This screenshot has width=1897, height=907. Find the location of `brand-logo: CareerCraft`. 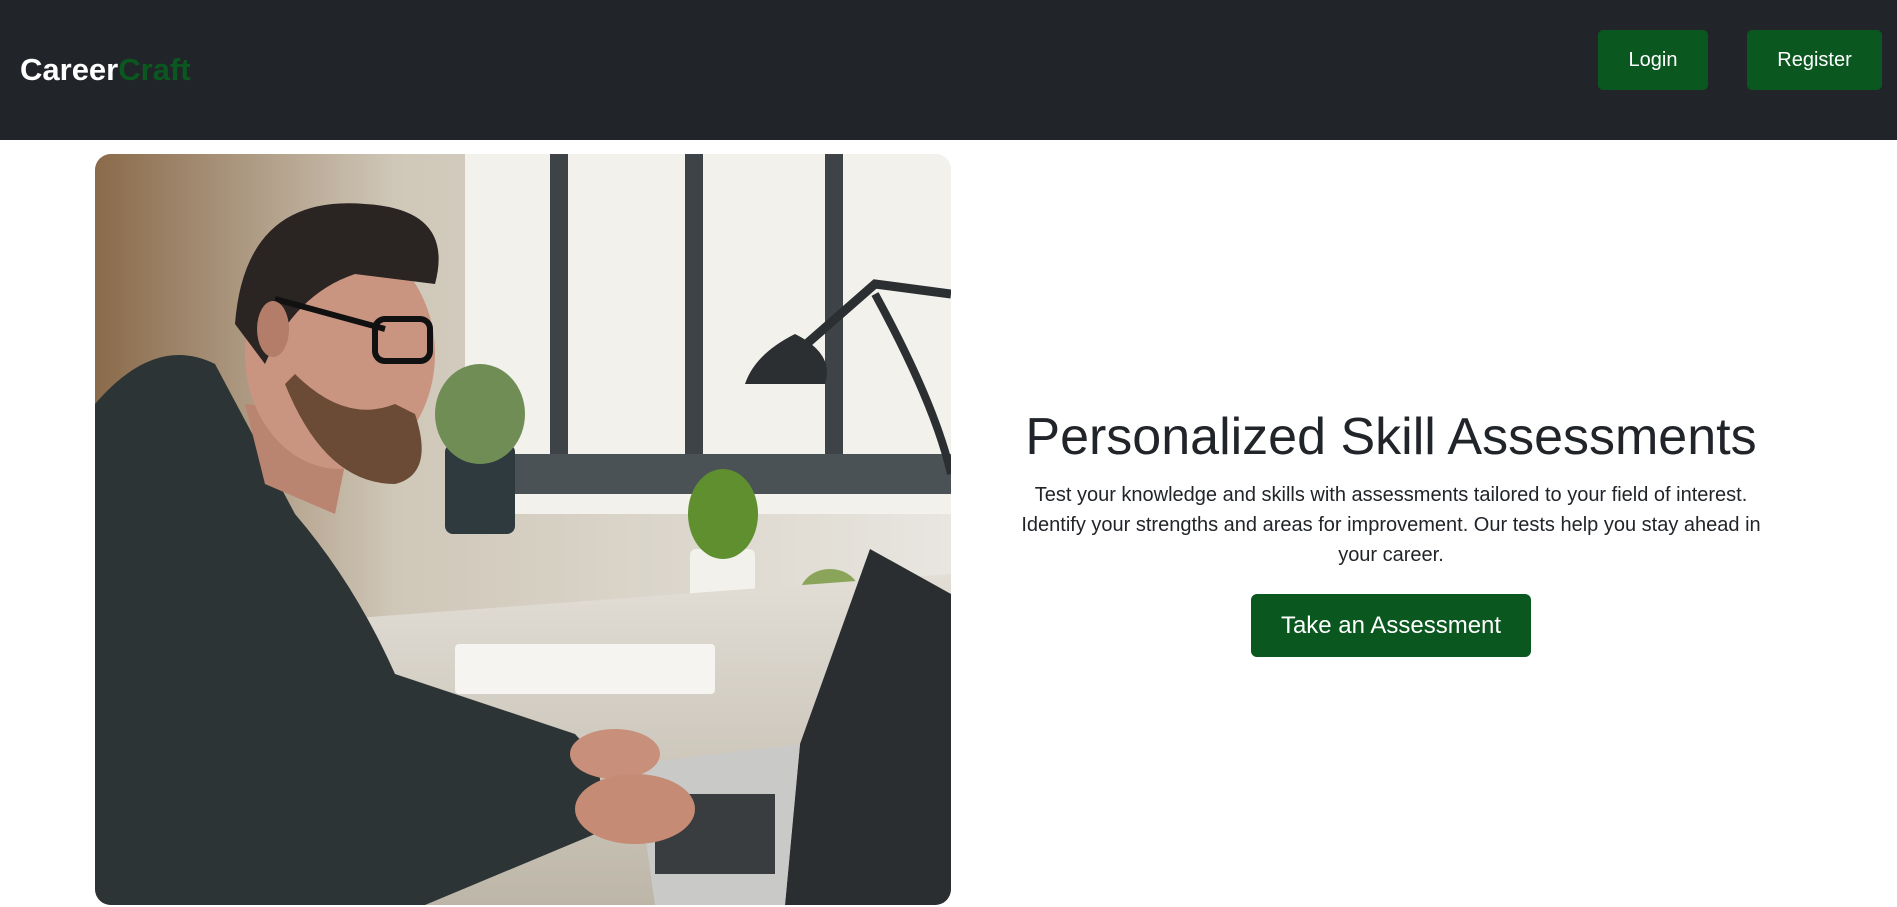

brand-logo: CareerCraft is located at coordinates (105, 70).